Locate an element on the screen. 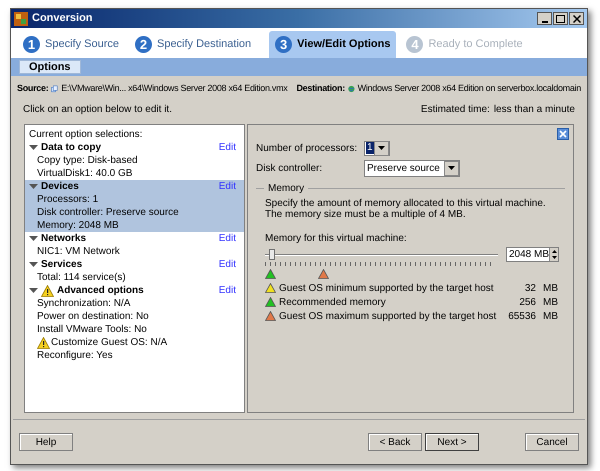 The width and height of the screenshot is (600, 471). option-section: Devices Edit Processors: 1 Disk controller: Preserve source Memory: 2048 MB is located at coordinates (134, 206).